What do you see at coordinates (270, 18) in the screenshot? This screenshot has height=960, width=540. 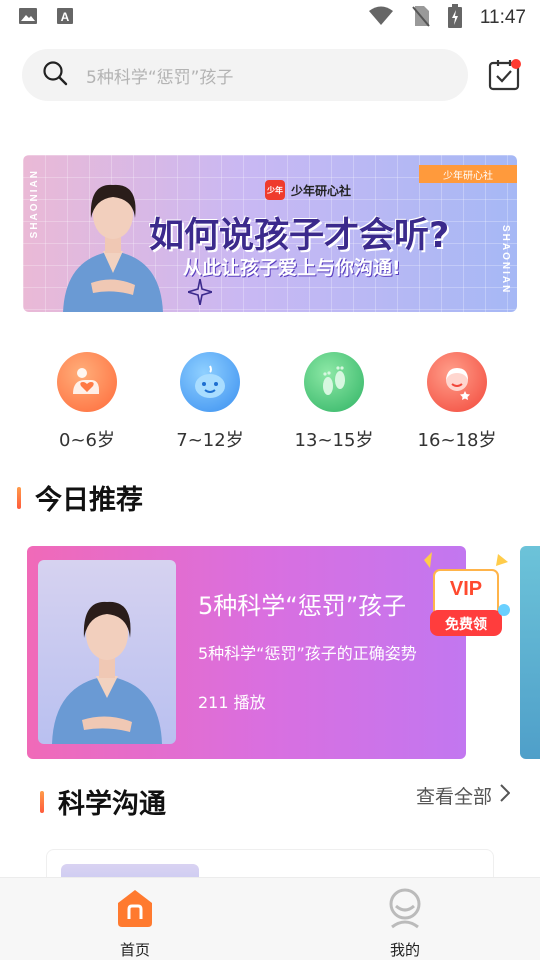 I see `status-bar: A 11:47` at bounding box center [270, 18].